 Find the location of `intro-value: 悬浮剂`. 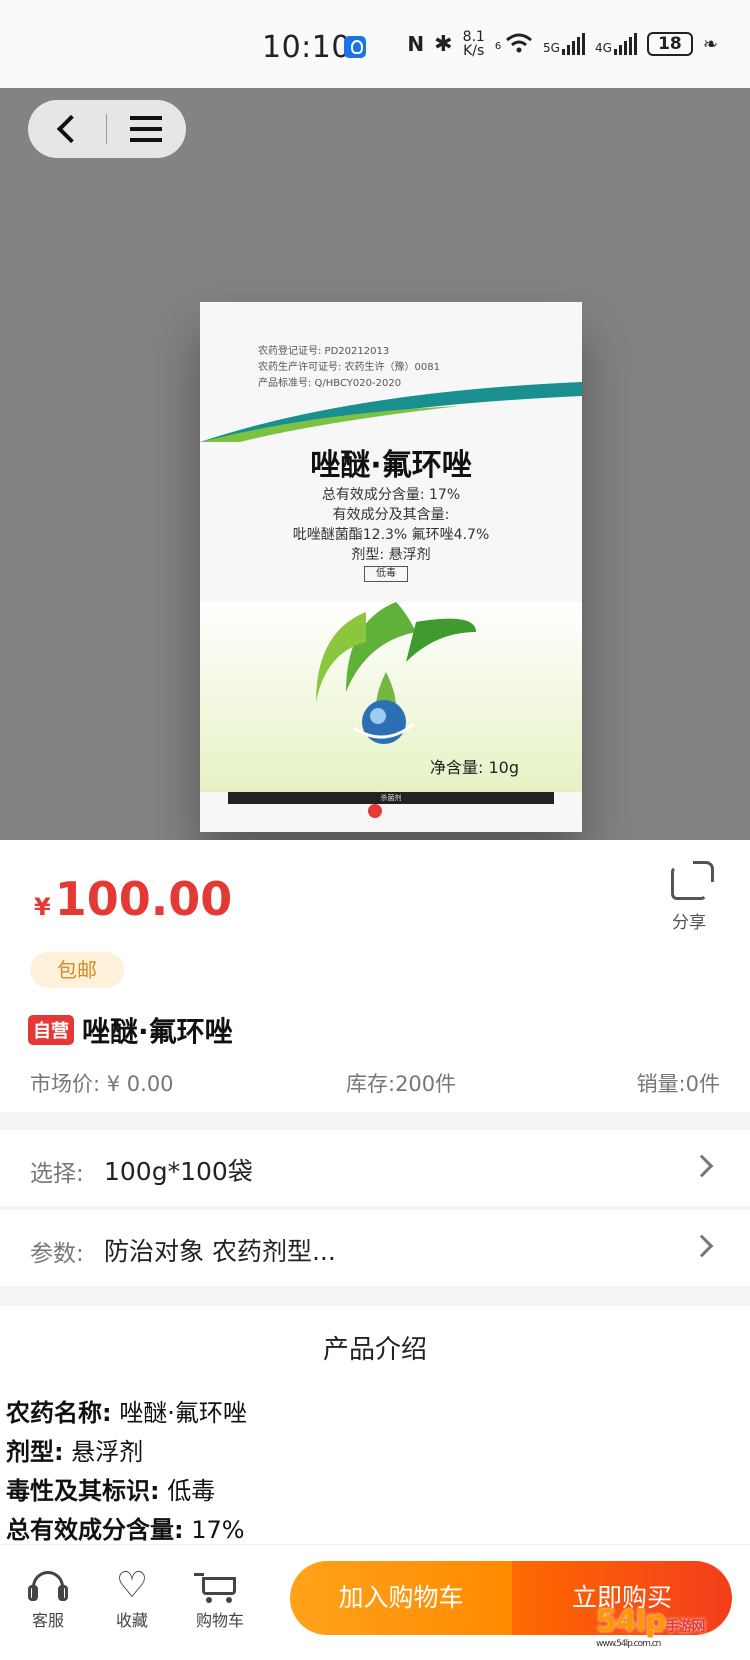

intro-value: 悬浮剂 is located at coordinates (107, 1452).